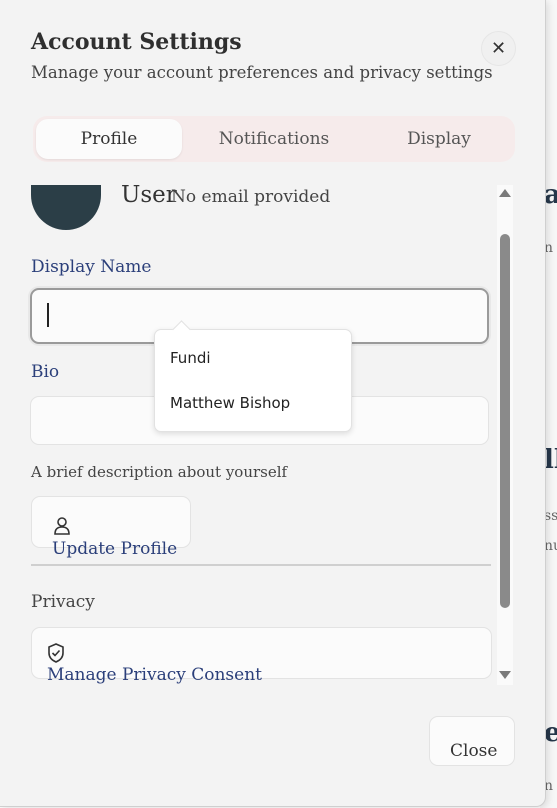 This screenshot has height=808, width=557. I want to click on manage-privacy-label: Manage Privacy Consent, so click(154, 675).